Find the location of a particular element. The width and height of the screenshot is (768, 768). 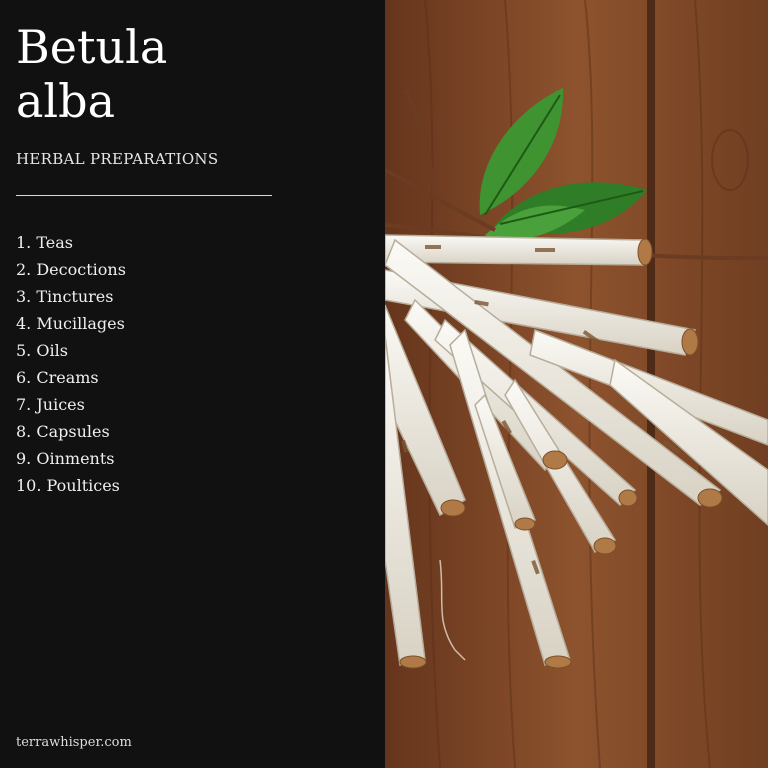

list-item: 1. Teas is located at coordinates (44, 242).